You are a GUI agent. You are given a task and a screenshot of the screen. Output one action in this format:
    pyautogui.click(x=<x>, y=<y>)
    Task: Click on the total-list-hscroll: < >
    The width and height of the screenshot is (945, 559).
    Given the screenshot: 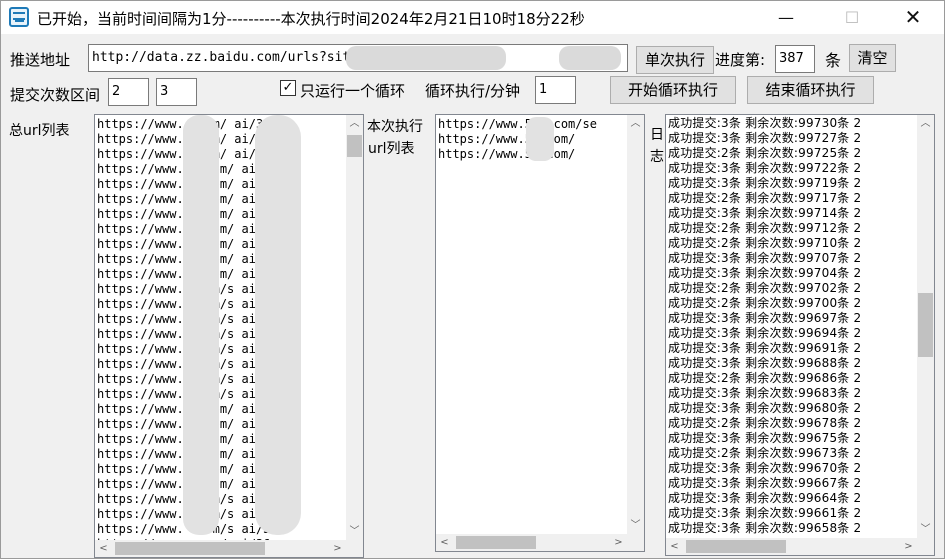 What is the action you would take?
    pyautogui.click(x=229, y=548)
    